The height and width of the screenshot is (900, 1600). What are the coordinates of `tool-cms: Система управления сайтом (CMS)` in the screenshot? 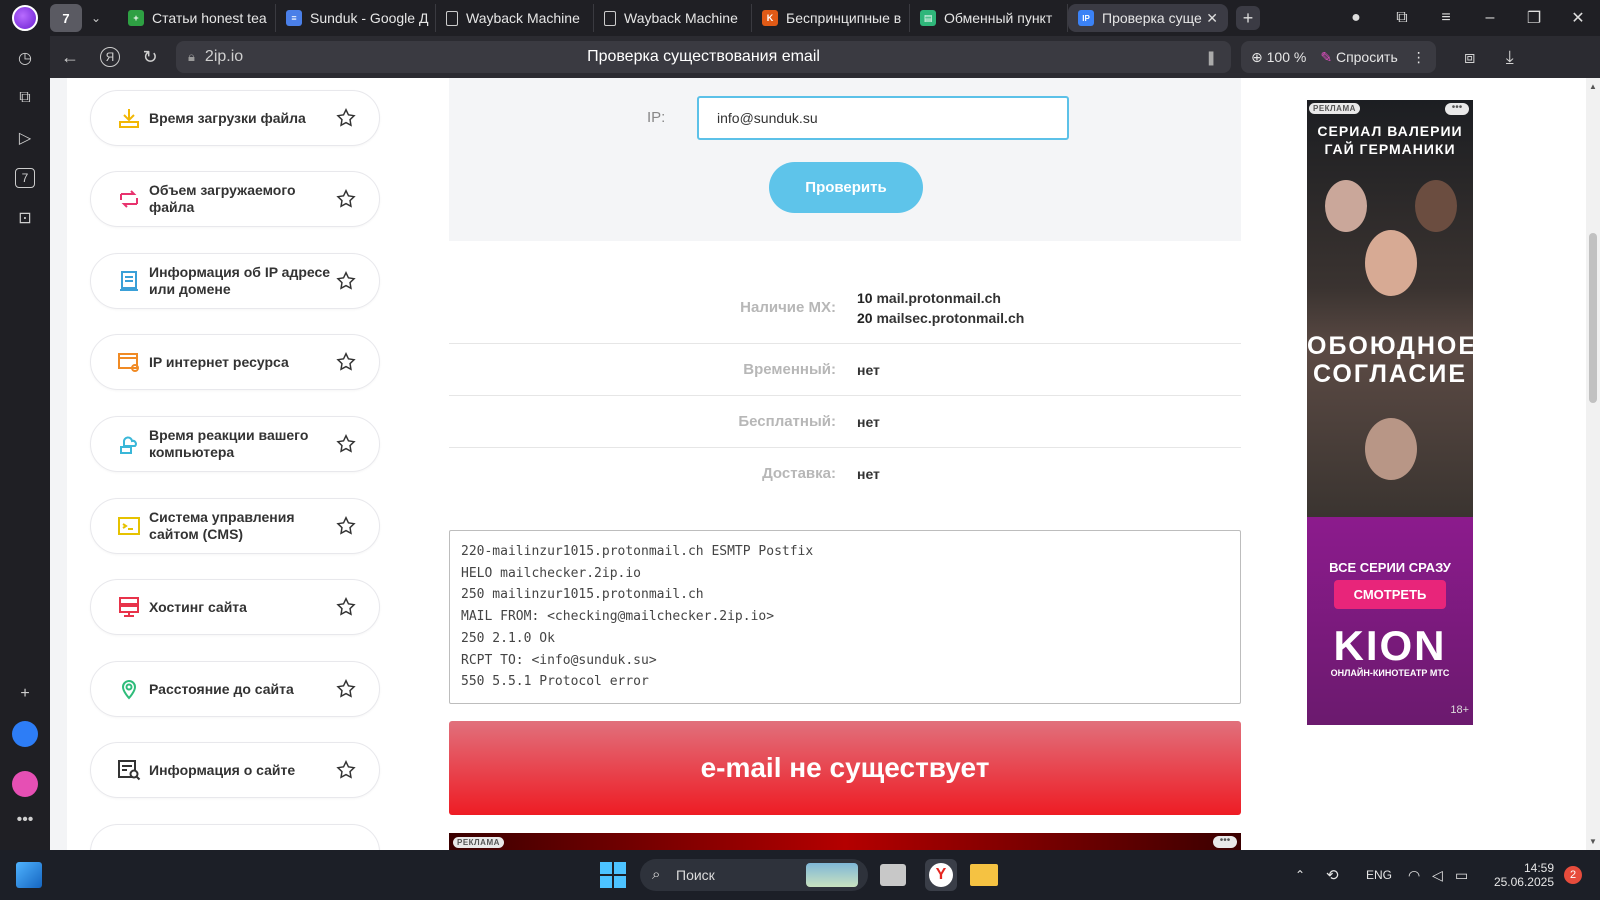 It's located at (235, 526).